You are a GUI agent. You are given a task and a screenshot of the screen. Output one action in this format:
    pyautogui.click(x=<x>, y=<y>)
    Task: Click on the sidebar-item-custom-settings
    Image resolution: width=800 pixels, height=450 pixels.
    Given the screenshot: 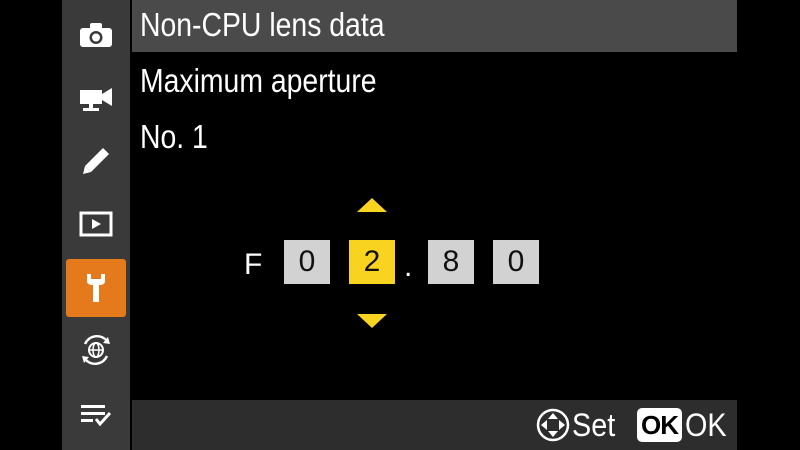 What is the action you would take?
    pyautogui.click(x=96, y=161)
    